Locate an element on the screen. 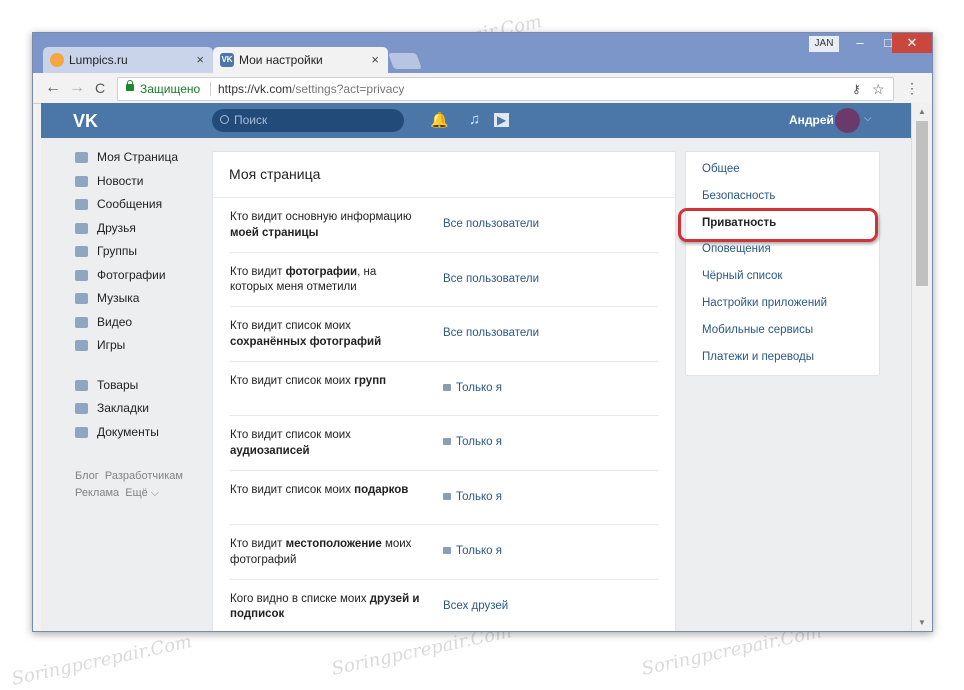  question-text: Кого видно в списке моих is located at coordinates (300, 598).